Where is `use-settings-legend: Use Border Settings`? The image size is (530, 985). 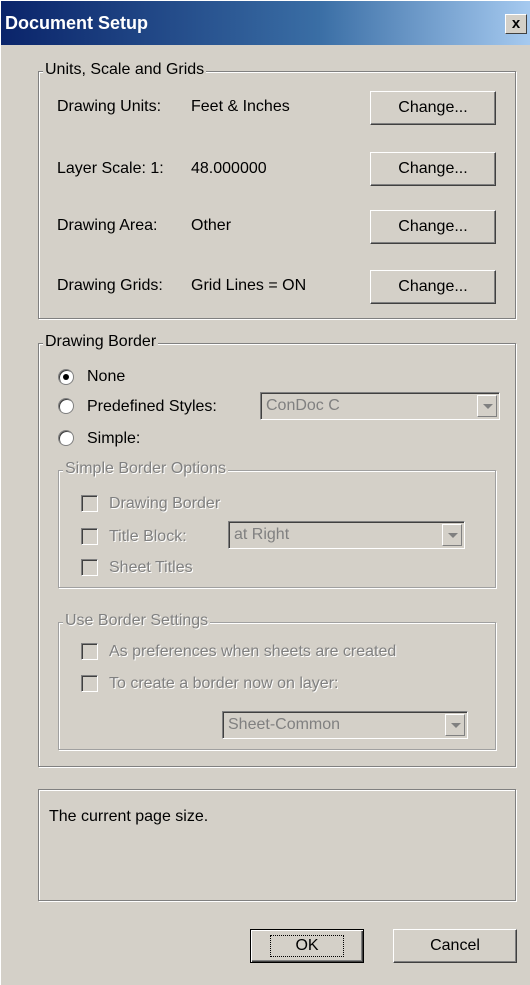
use-settings-legend: Use Border Settings is located at coordinates (137, 621).